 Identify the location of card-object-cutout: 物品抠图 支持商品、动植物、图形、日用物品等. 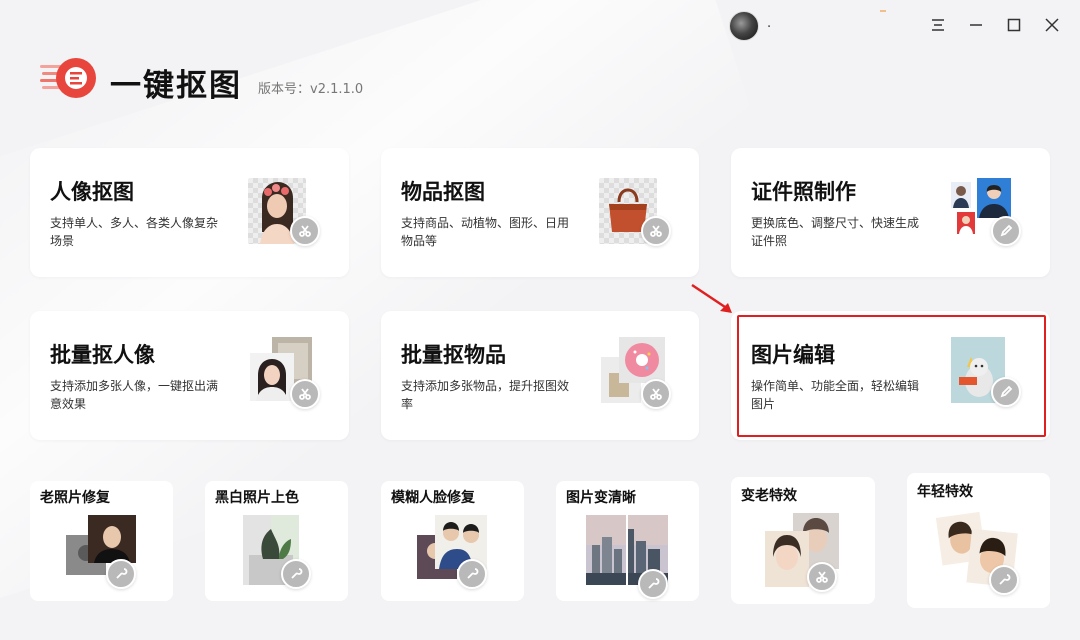
(540, 212).